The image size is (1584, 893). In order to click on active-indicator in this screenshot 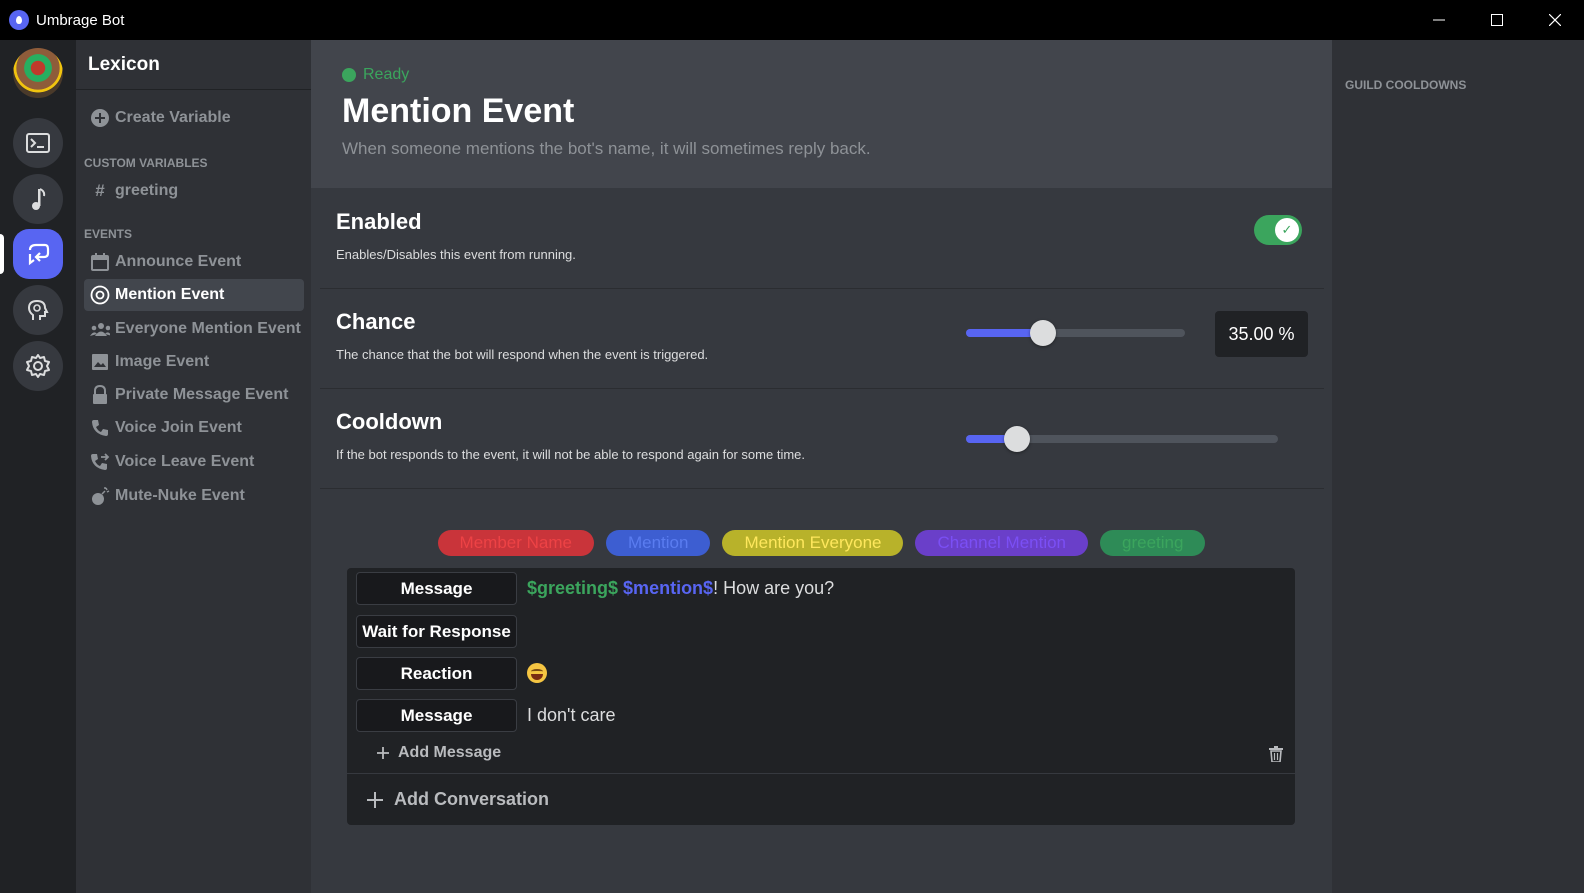, I will do `click(2, 254)`.